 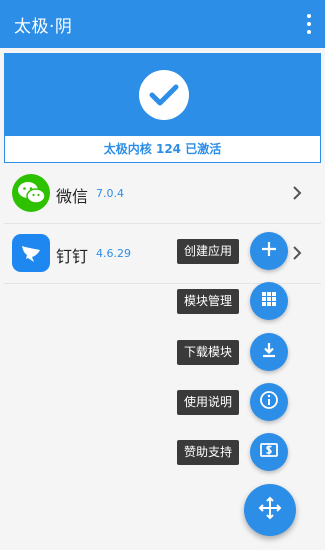 I want to click on download-module-button, so click(x=269, y=352).